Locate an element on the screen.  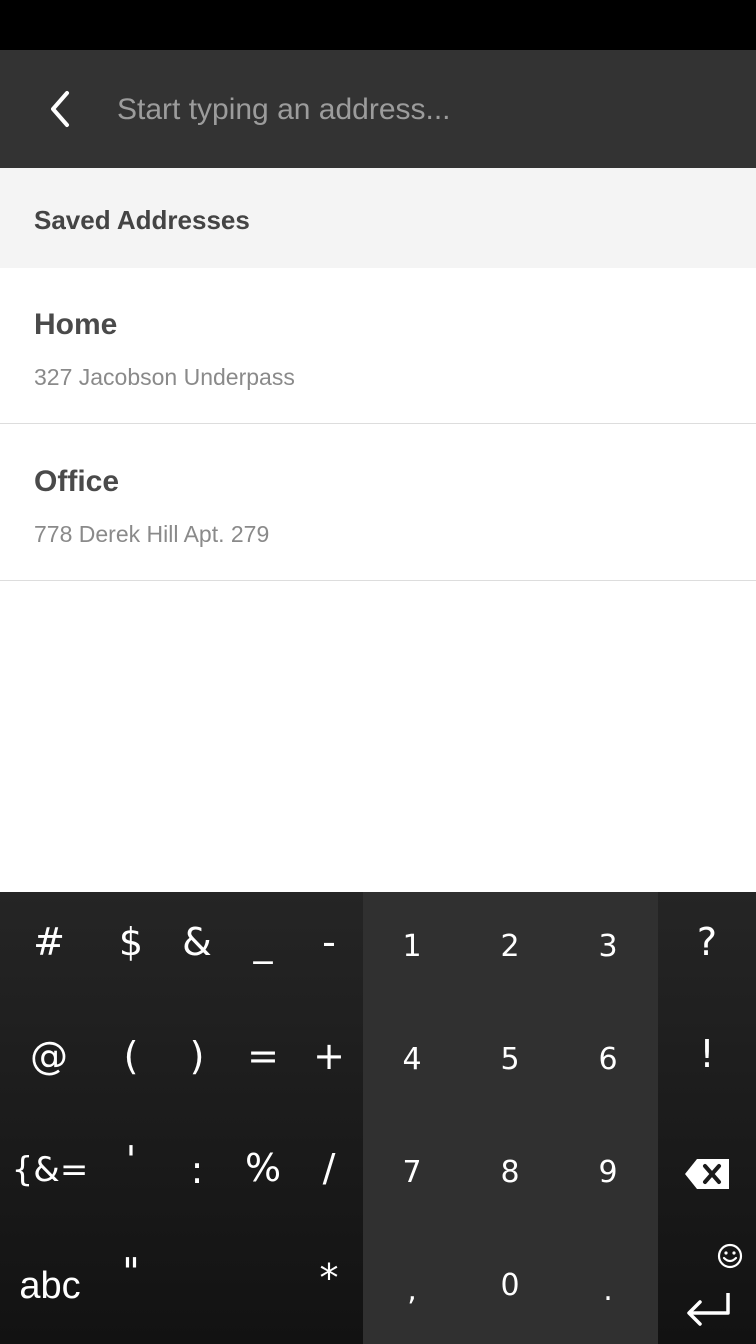
address-name: Office is located at coordinates (77, 481).